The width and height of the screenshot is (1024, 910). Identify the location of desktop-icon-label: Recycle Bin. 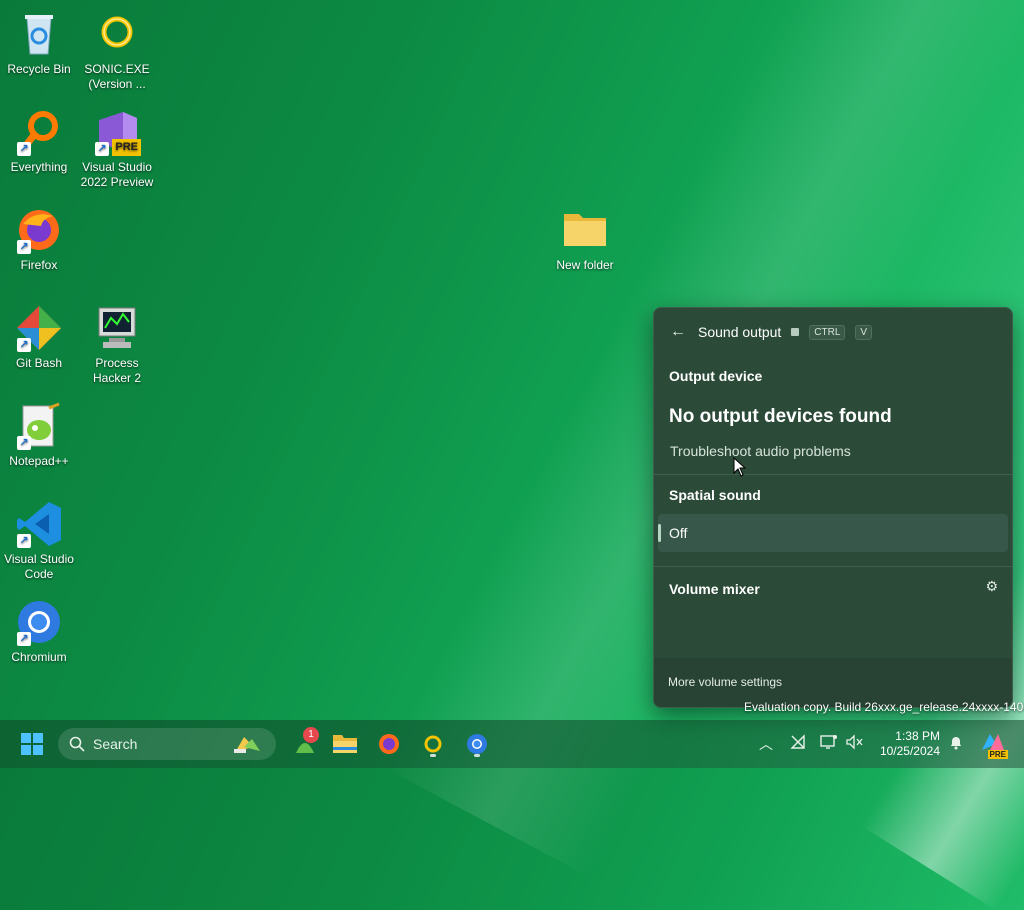
(39, 69).